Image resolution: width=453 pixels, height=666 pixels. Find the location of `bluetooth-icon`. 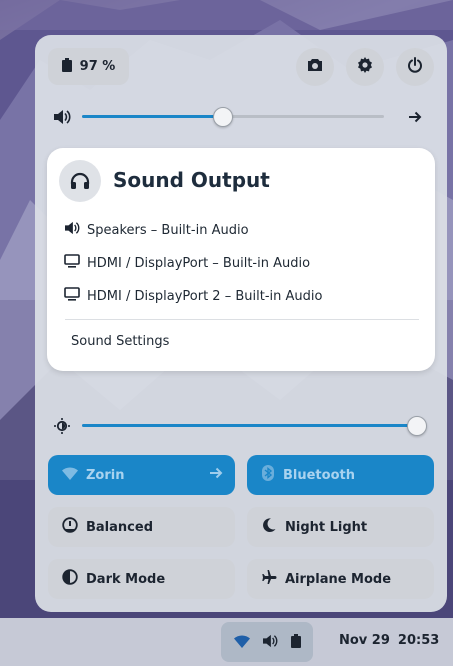

bluetooth-icon is located at coordinates (268, 475).